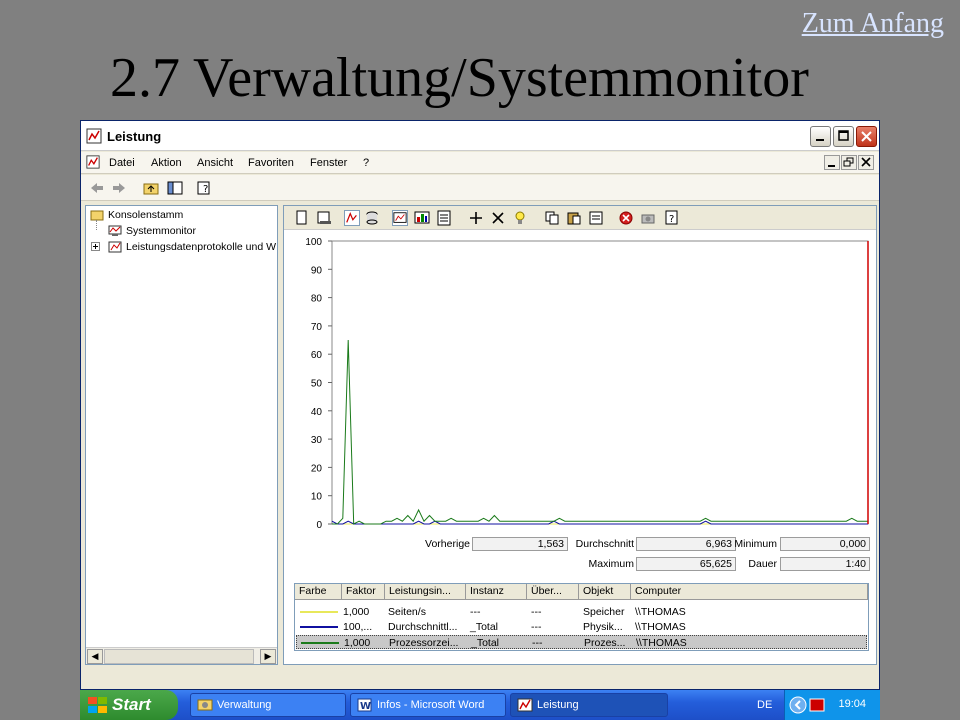 The width and height of the screenshot is (960, 720). What do you see at coordinates (179, 656) in the screenshot?
I see `scroll-thumb` at bounding box center [179, 656].